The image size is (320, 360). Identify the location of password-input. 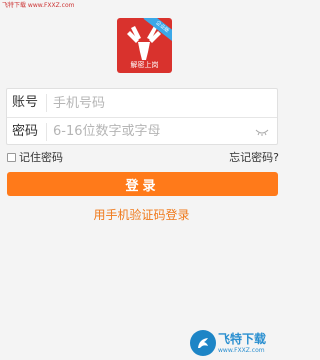
(153, 131).